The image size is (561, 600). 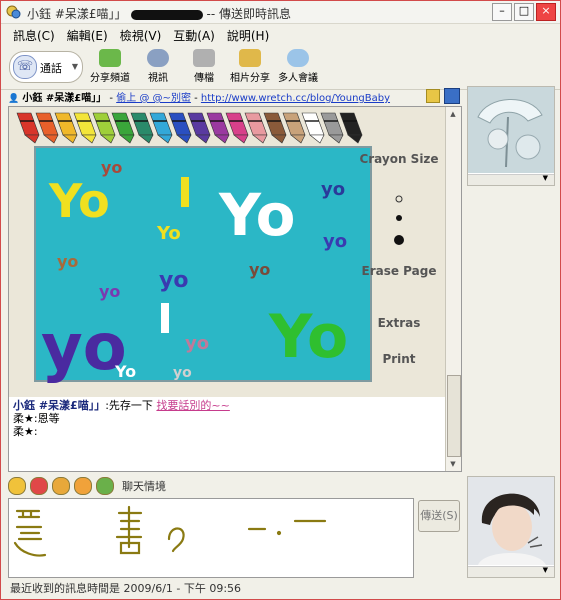 I want to click on photo-share-button: 相片分享, so click(x=250, y=66).